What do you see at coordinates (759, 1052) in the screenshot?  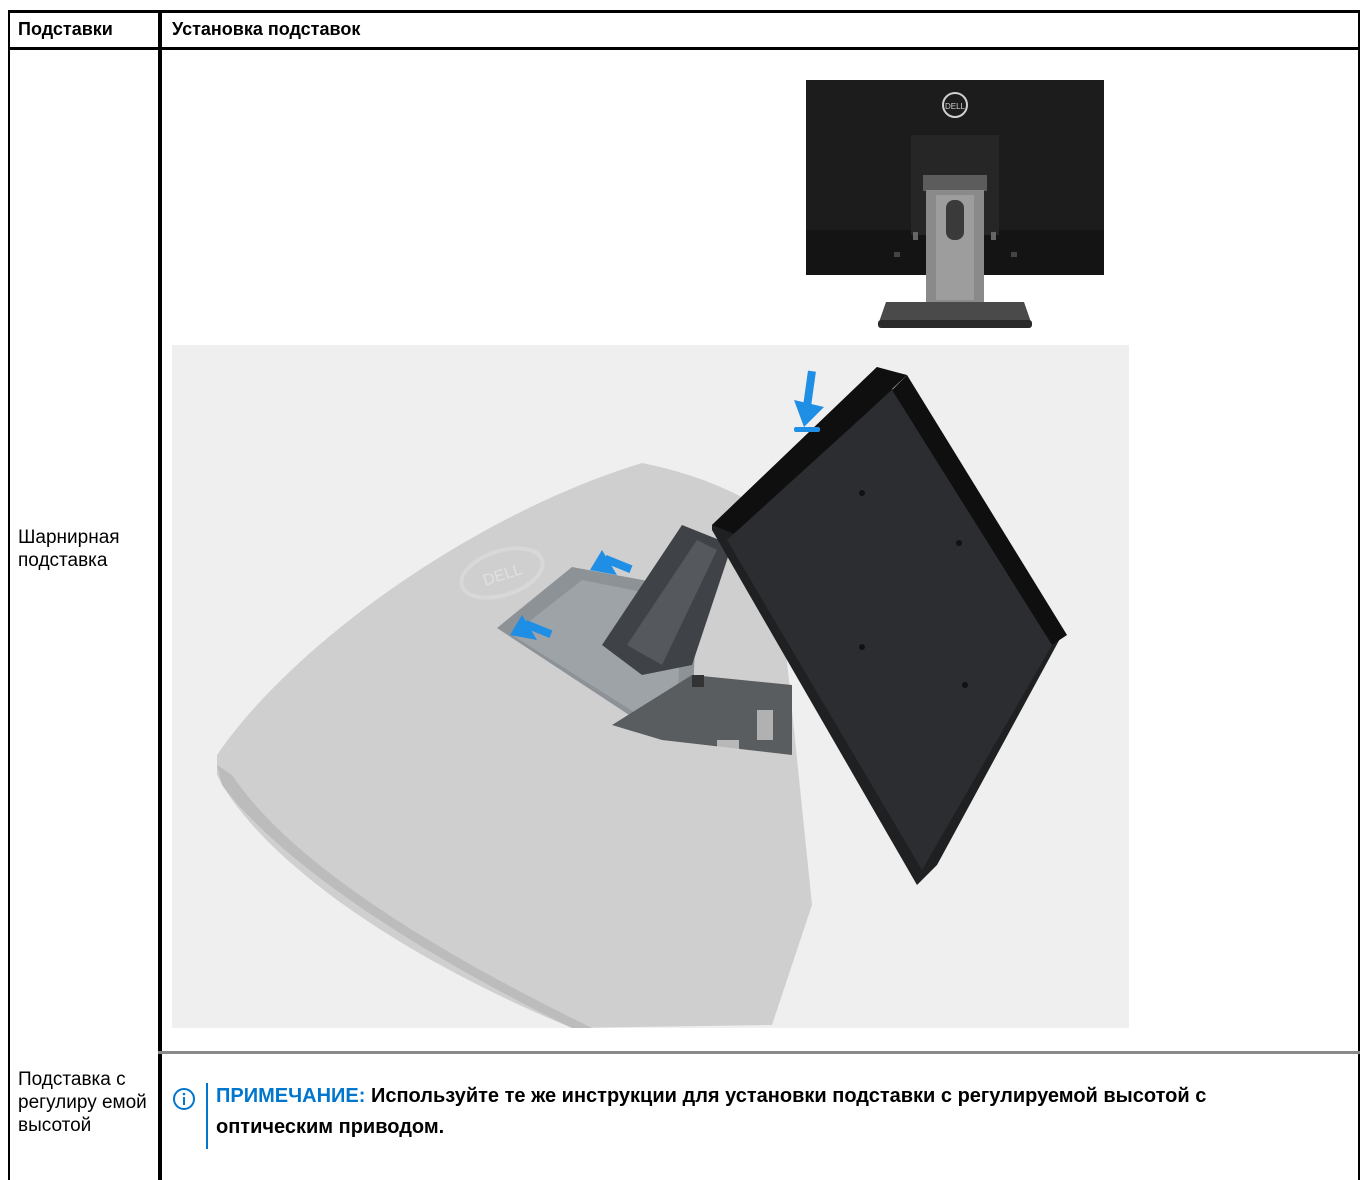 I see `row-divider` at bounding box center [759, 1052].